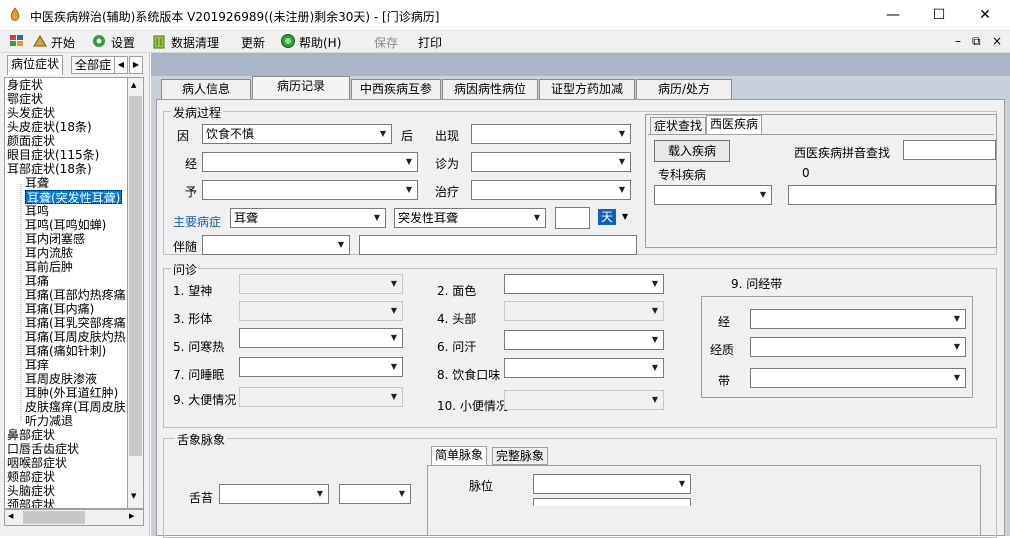  Describe the element at coordinates (375, 494) in the screenshot. I see `tongue-coating-select-2: ▼` at that location.